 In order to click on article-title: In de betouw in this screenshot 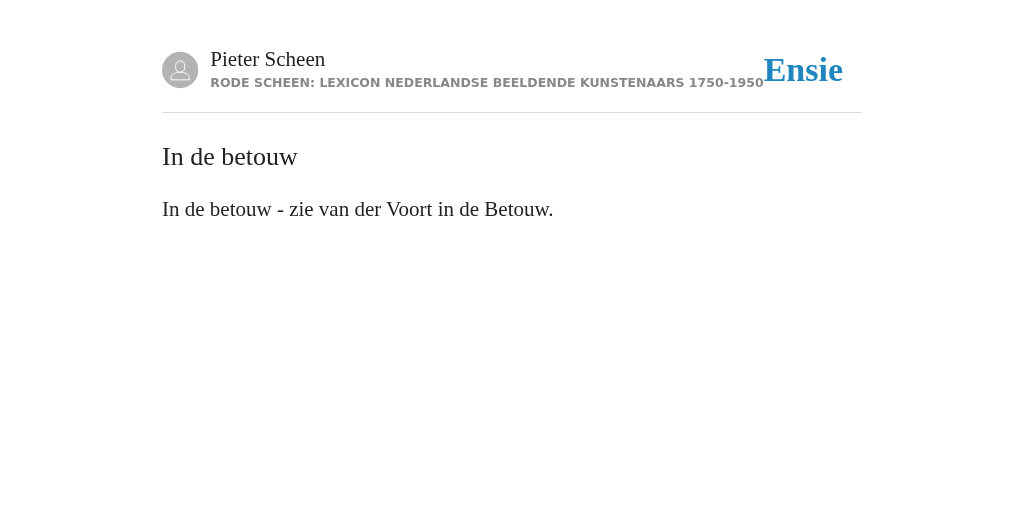, I will do `click(230, 157)`.